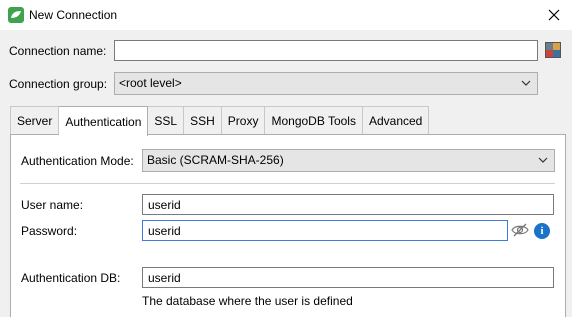 The height and width of the screenshot is (317, 572). Describe the element at coordinates (215, 160) in the screenshot. I see `auth-mode-value: Basic (SCRAM-SHA-256)` at that location.